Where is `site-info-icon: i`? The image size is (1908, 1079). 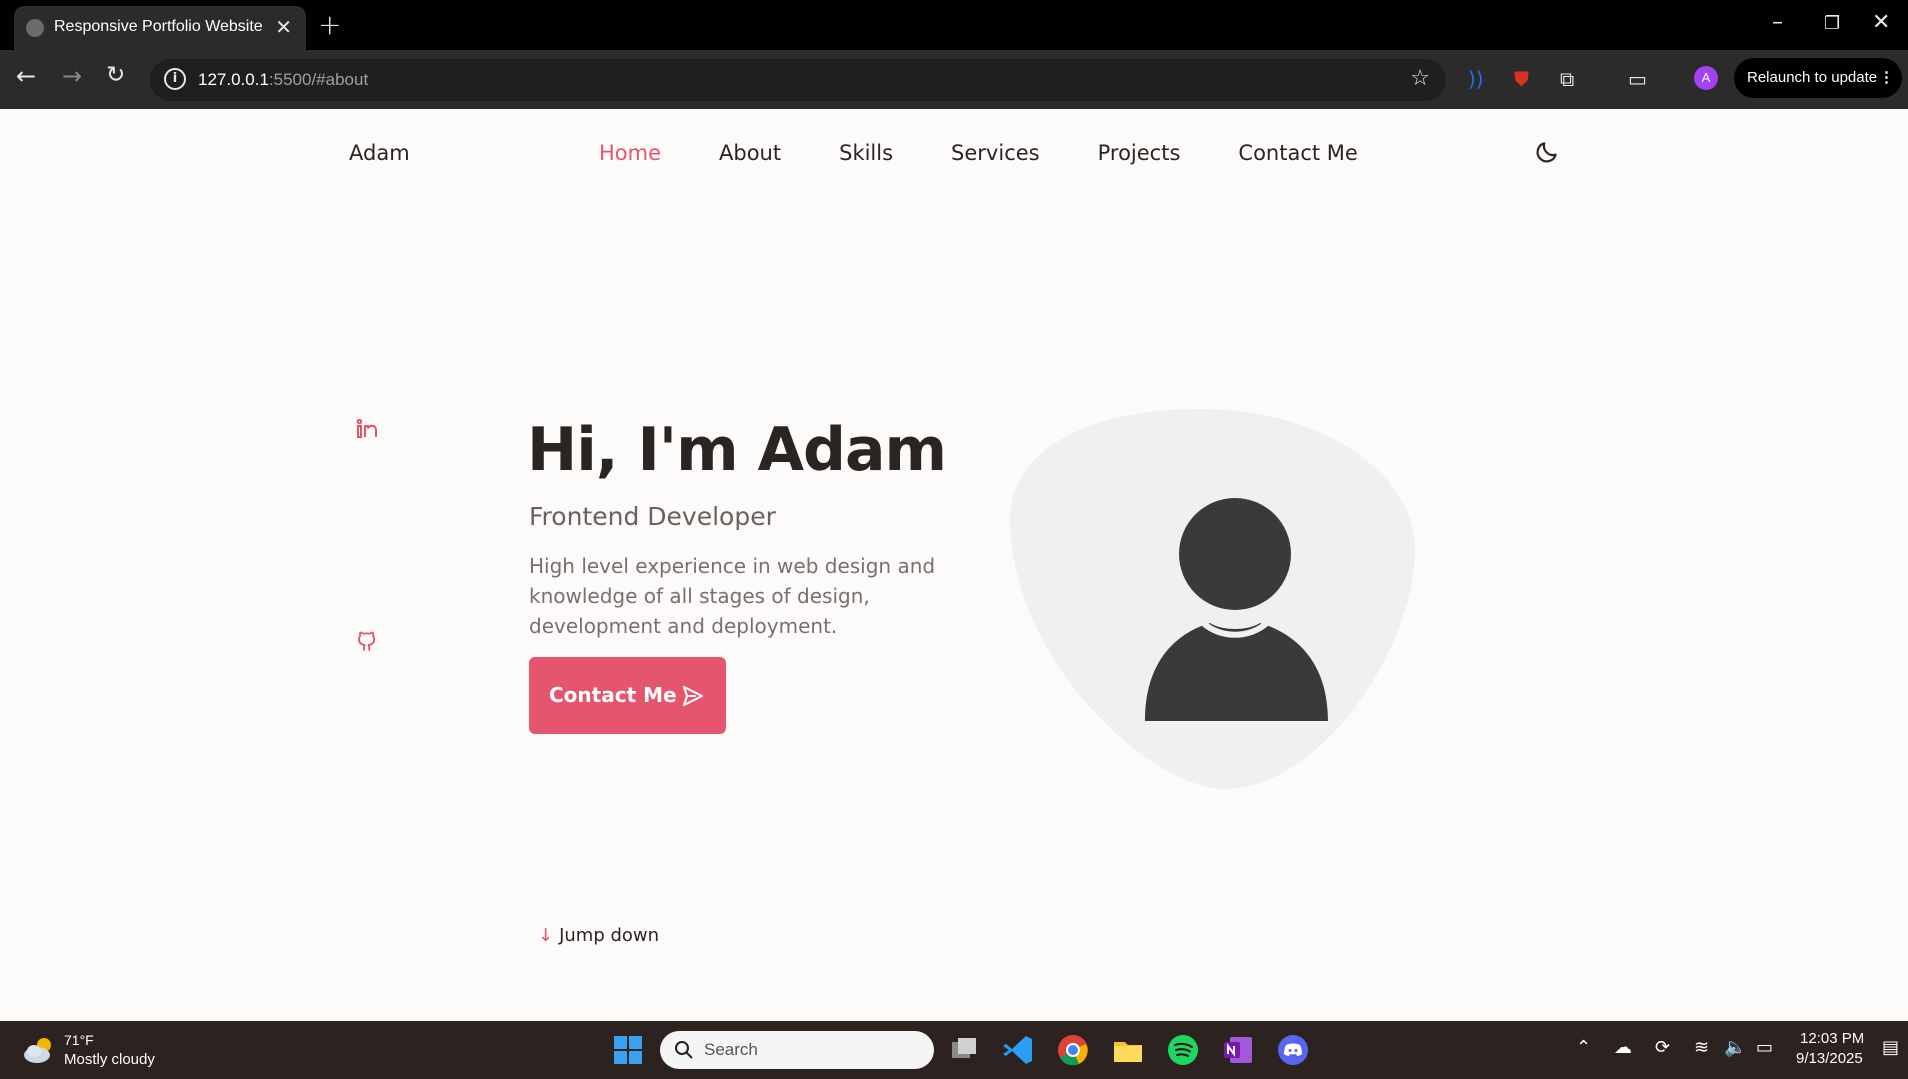
site-info-icon: i is located at coordinates (175, 79).